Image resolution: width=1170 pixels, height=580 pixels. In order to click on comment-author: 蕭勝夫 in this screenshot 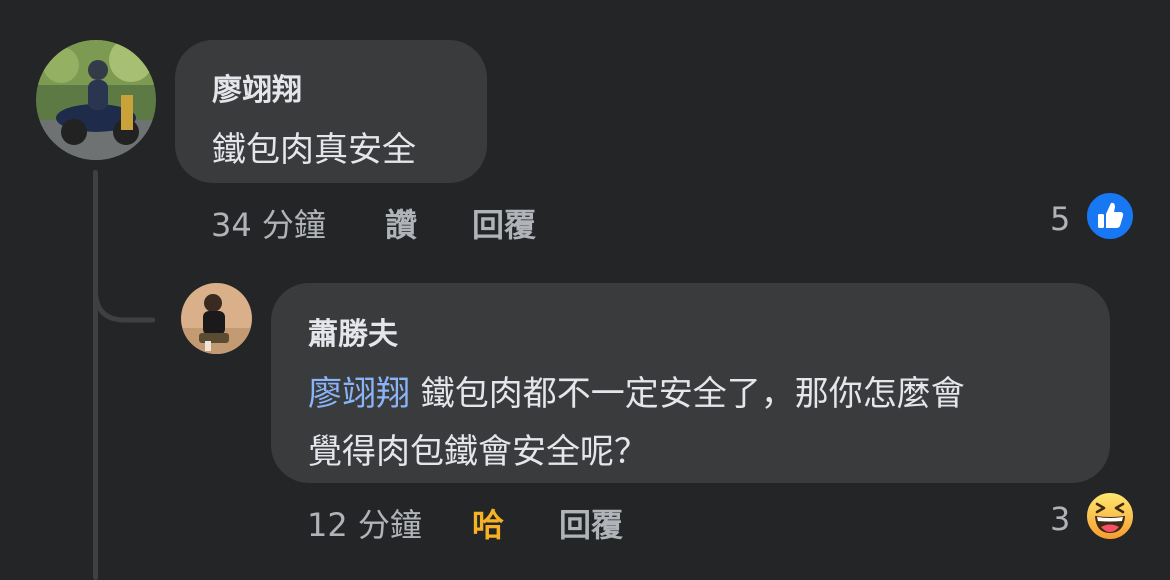, I will do `click(353, 331)`.